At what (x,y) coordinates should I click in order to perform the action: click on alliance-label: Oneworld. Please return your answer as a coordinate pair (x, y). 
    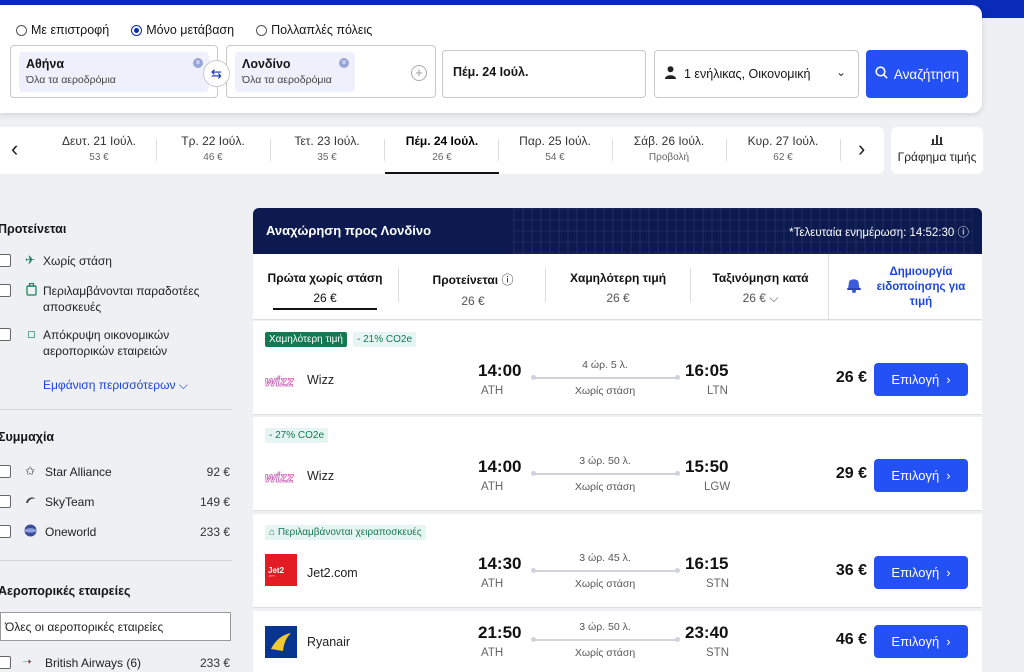
    Looking at the image, I should click on (71, 532).